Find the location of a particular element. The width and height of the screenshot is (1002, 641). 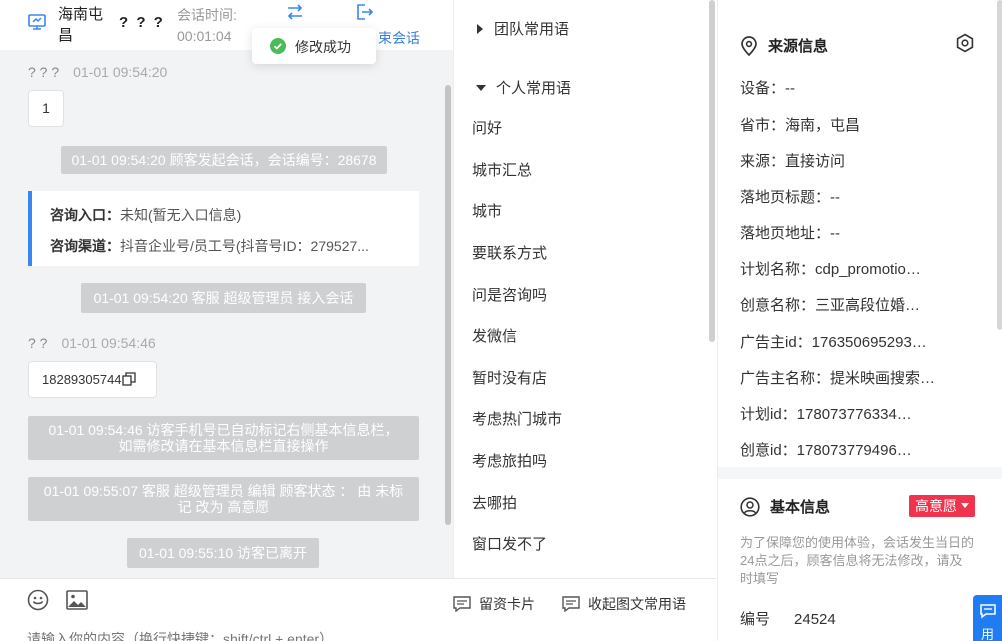

settings-icon is located at coordinates (965, 43).